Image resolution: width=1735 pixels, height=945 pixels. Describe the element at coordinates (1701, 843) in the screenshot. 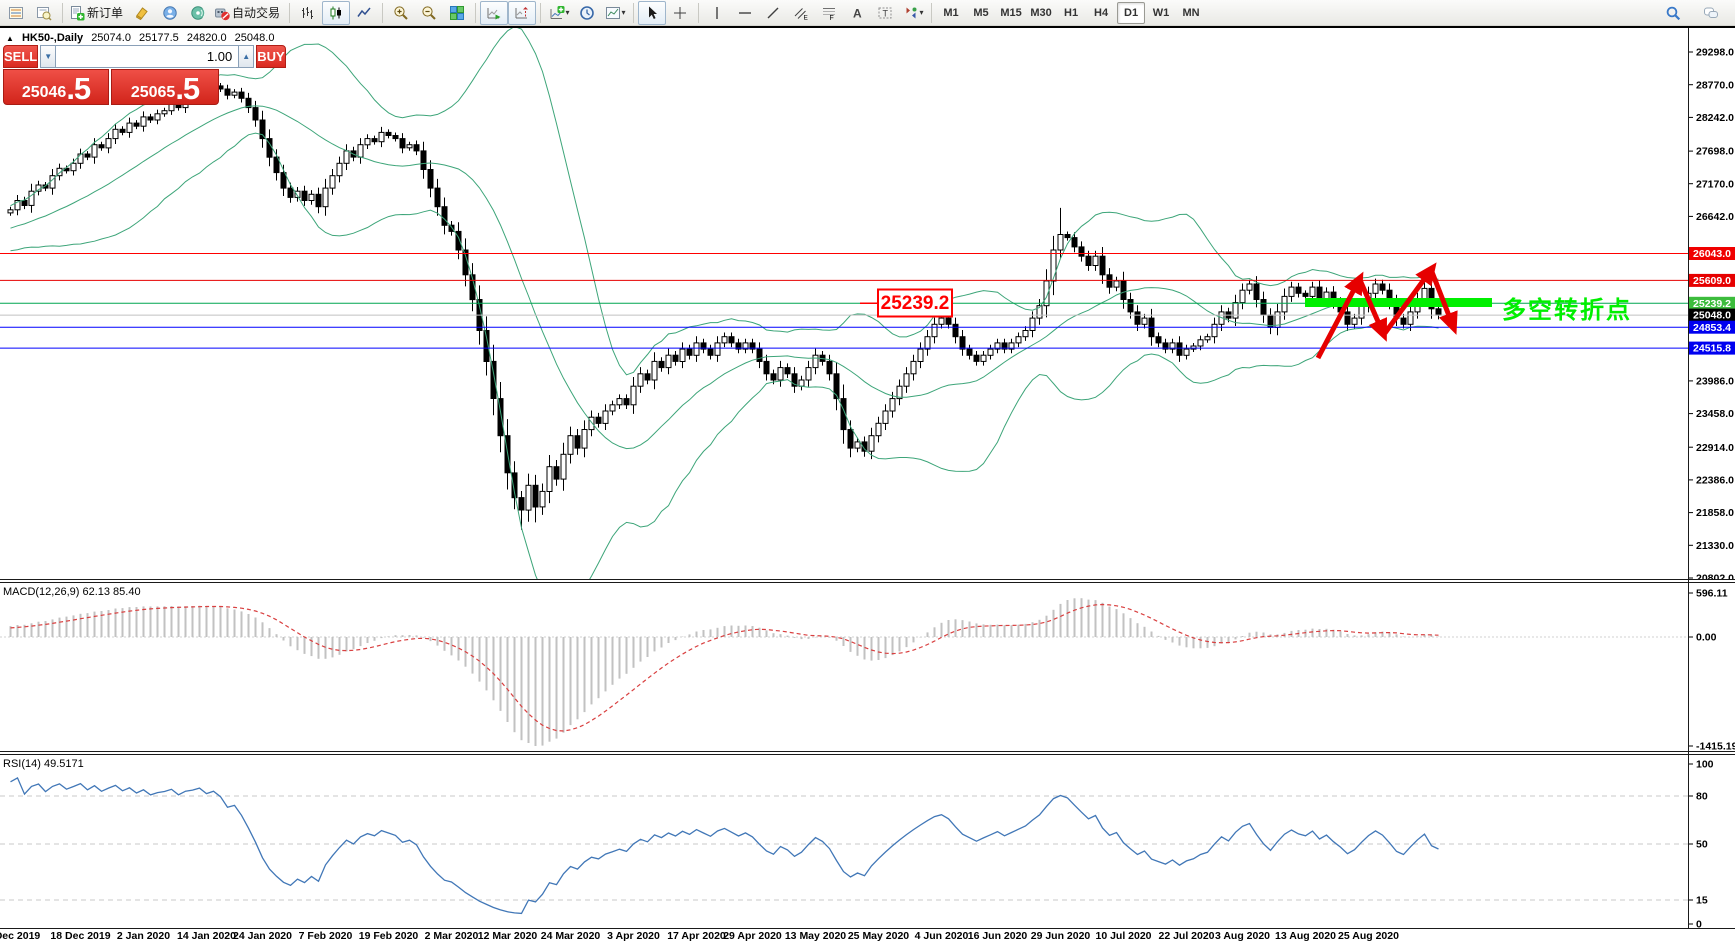

I see `rsi-axis: 100 80 50 15 0` at that location.